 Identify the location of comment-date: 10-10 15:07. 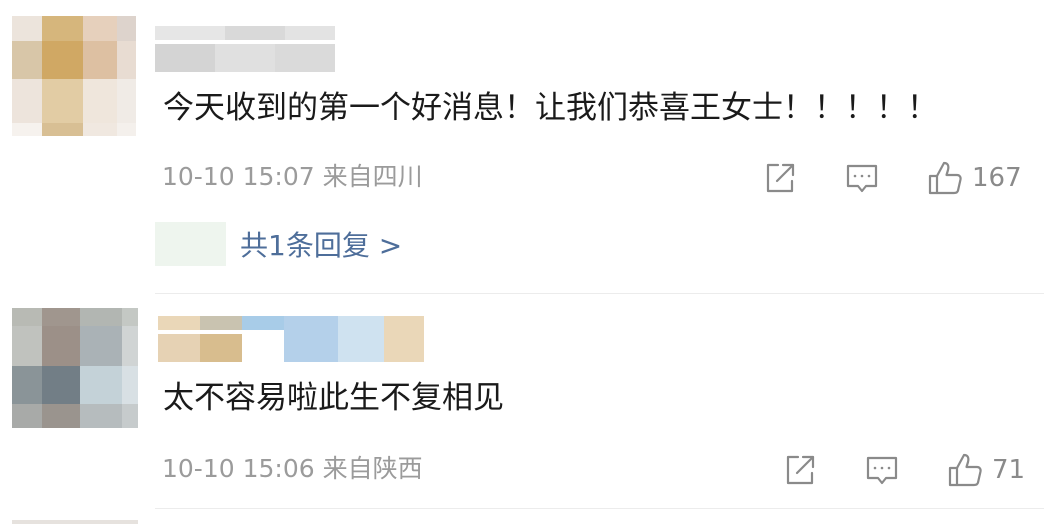
(238, 176).